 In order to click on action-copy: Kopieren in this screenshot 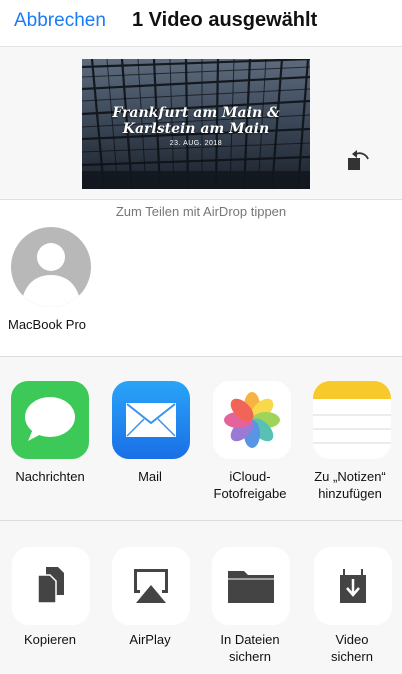, I will do `click(50, 597)`.